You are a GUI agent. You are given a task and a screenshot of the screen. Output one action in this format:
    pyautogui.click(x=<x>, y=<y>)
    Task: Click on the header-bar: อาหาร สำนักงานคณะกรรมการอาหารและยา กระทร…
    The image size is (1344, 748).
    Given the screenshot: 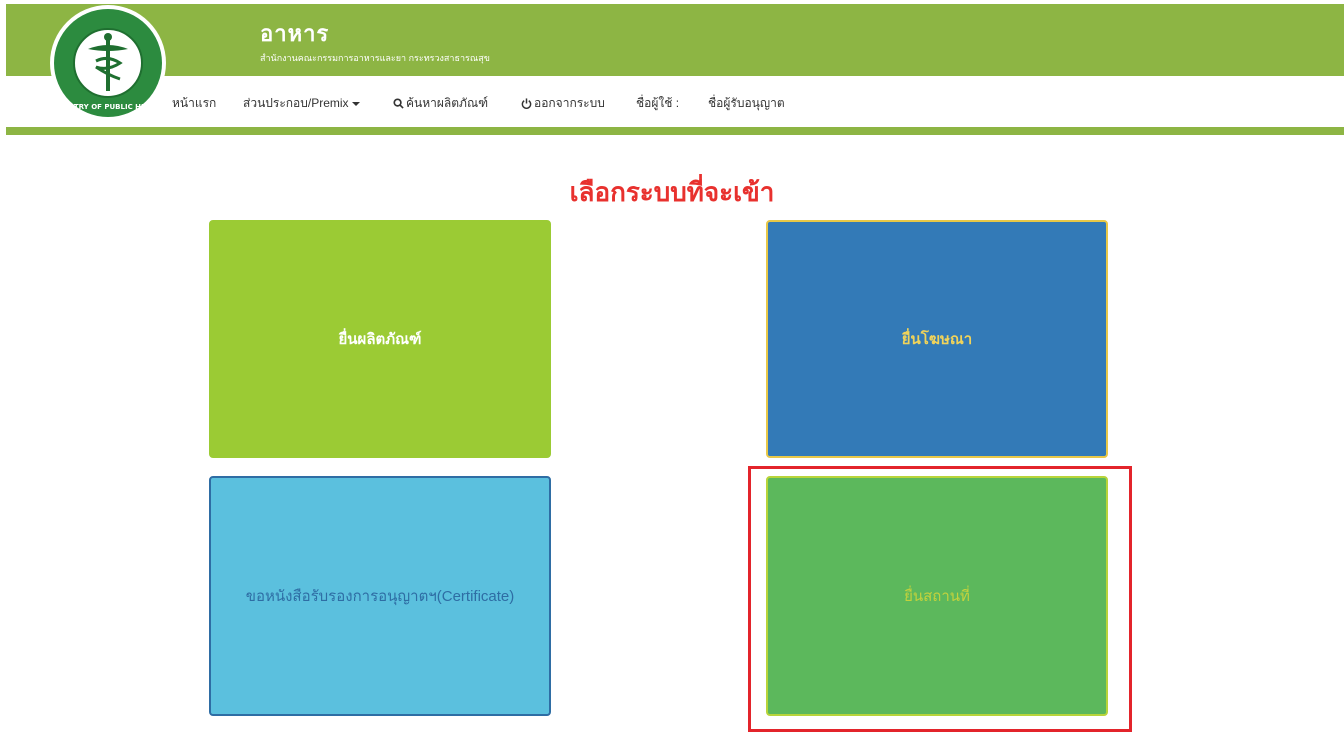 What is the action you would take?
    pyautogui.click(x=675, y=40)
    